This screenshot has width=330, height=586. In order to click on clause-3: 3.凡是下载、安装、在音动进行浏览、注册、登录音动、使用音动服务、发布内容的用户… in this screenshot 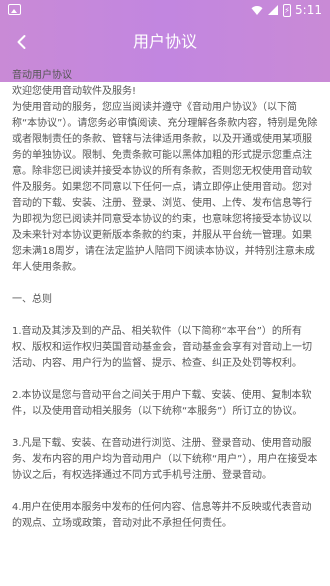, I will do `click(165, 459)`.